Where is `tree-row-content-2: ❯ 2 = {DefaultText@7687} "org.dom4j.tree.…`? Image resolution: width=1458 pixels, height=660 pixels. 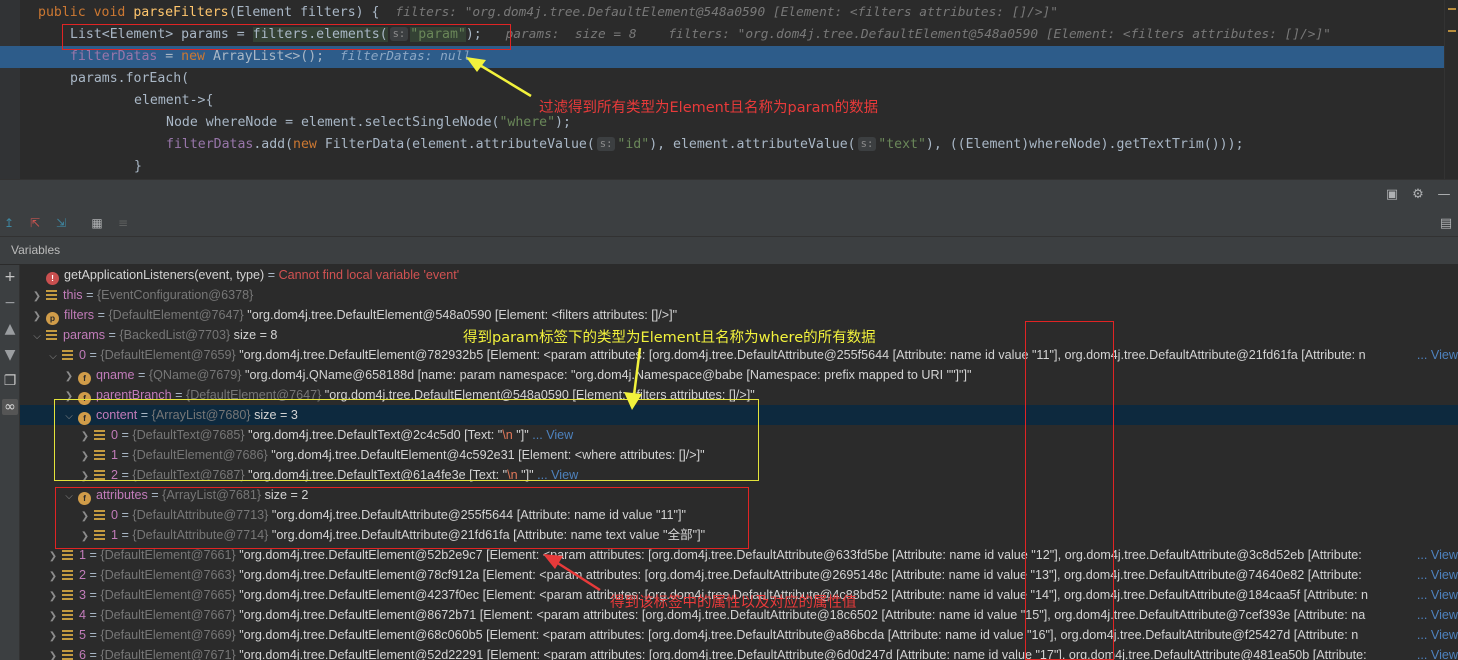
tree-row-content-2: ❯ 2 = {DefaultText@7687} "org.dom4j.tree.… is located at coordinates (739, 475).